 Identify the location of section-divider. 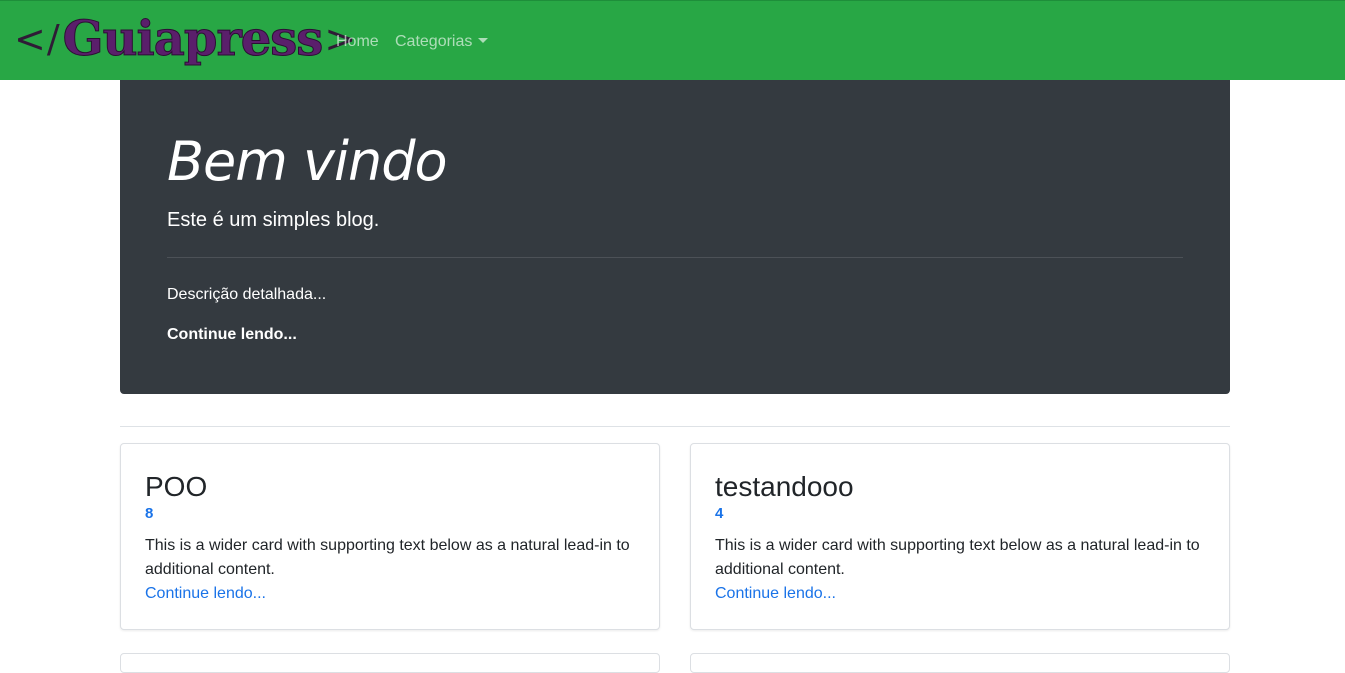
(675, 426).